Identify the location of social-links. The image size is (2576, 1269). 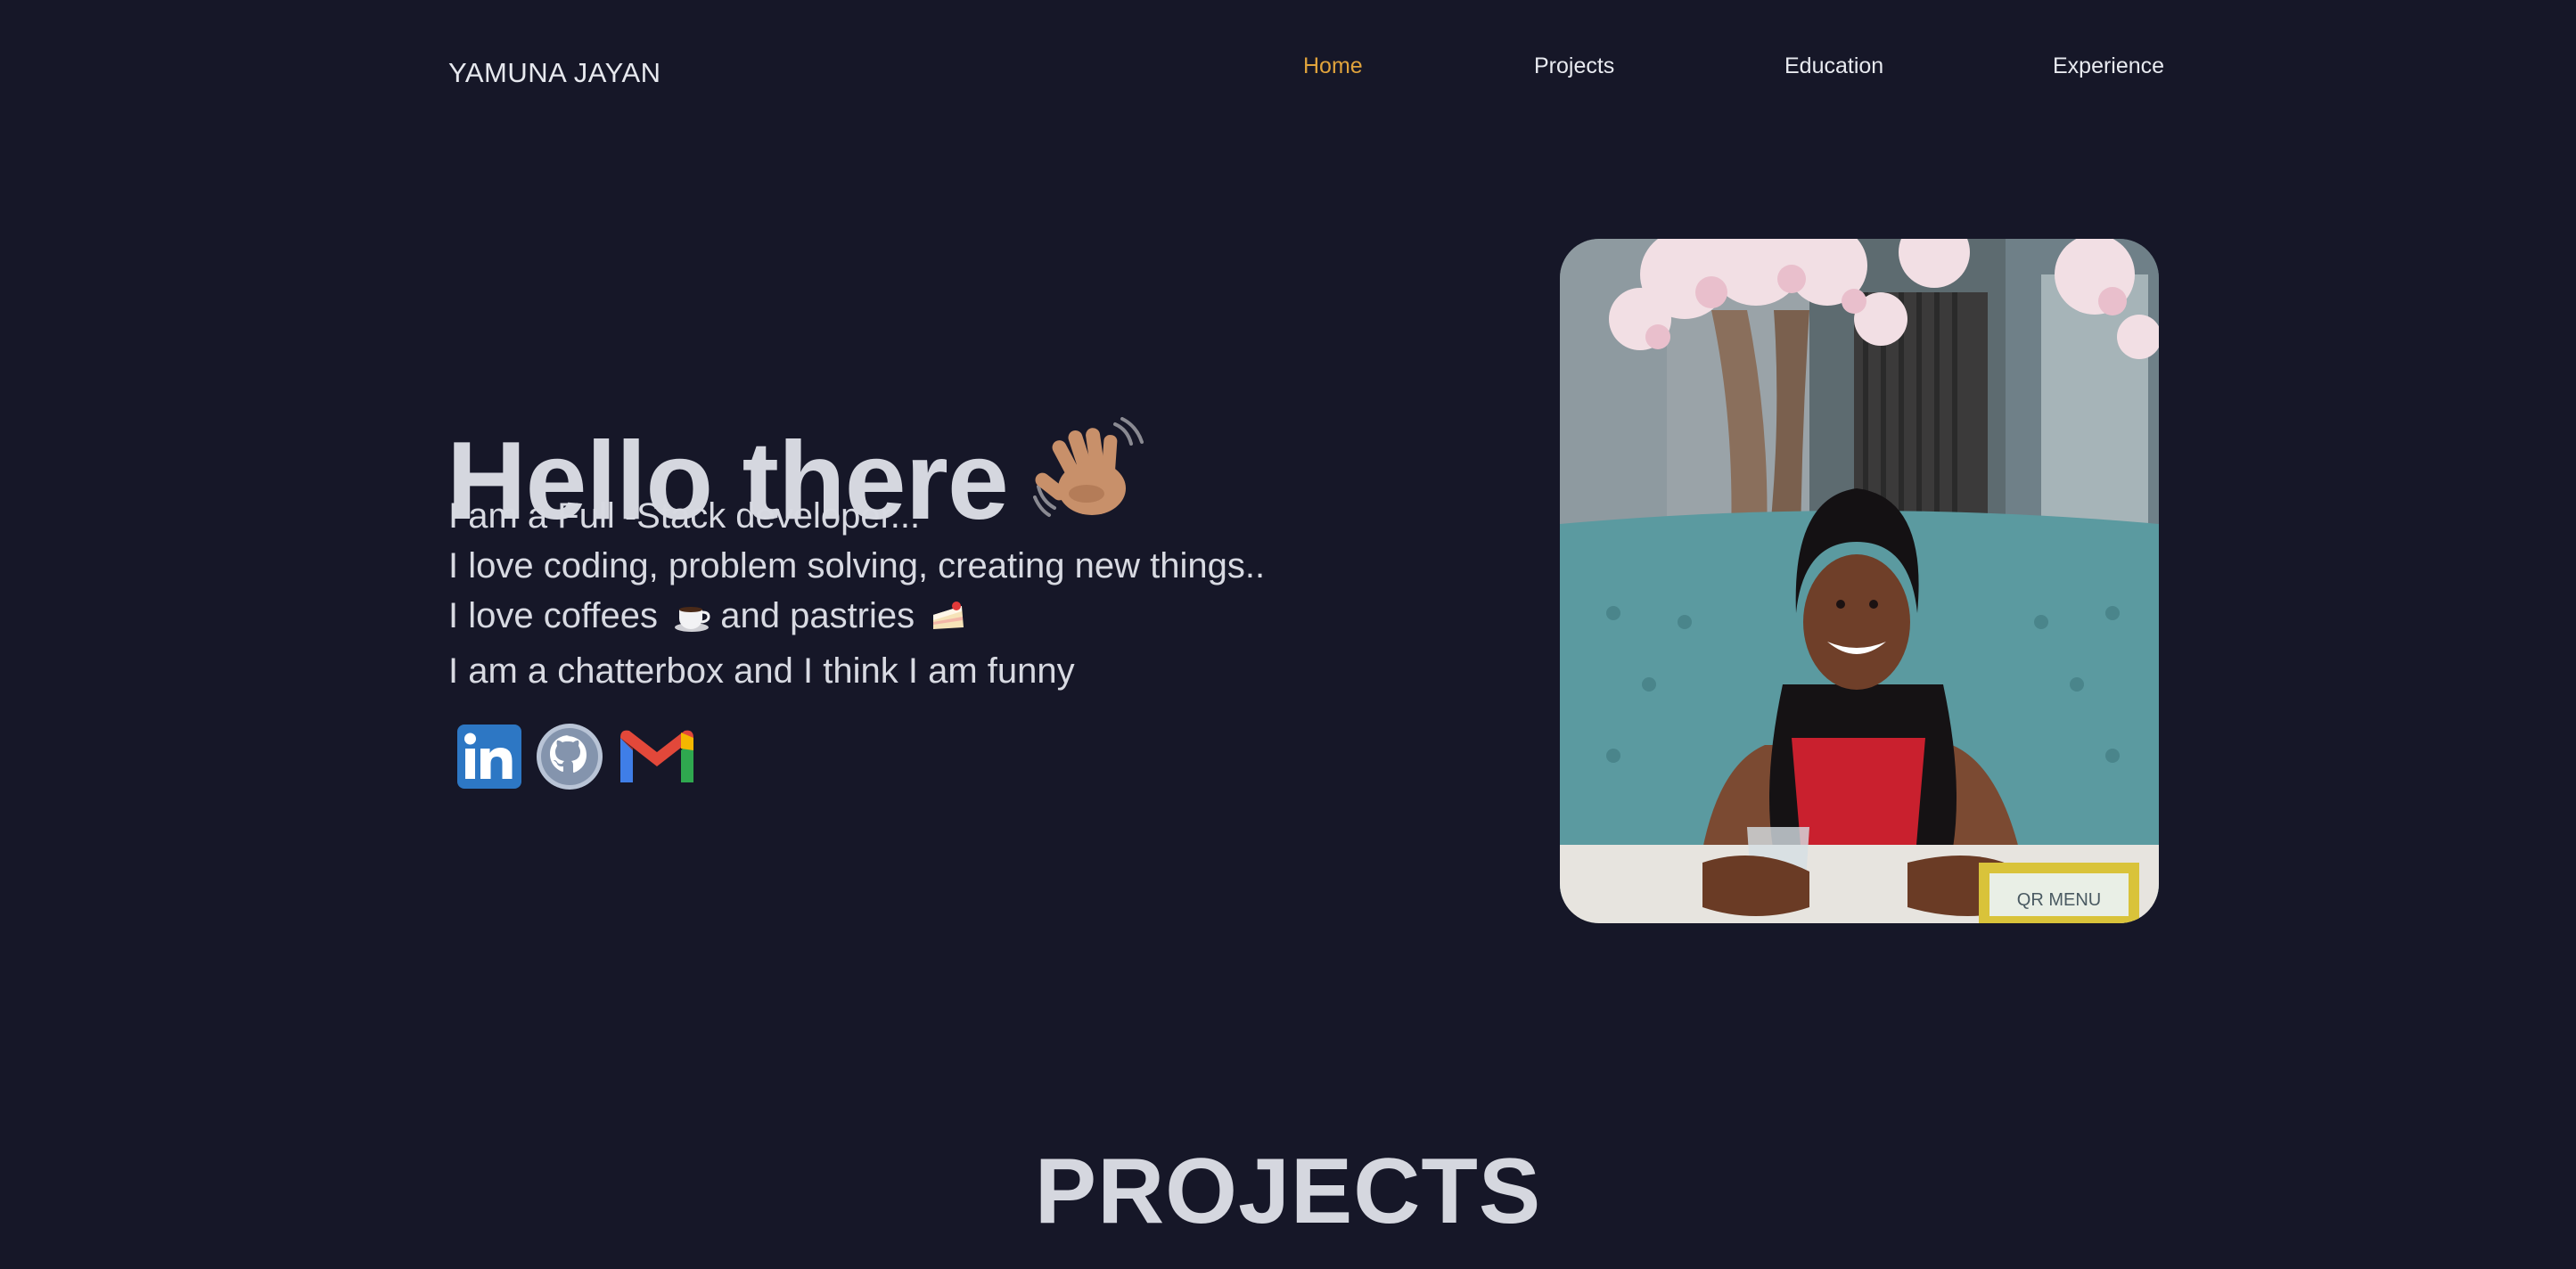
(576, 759).